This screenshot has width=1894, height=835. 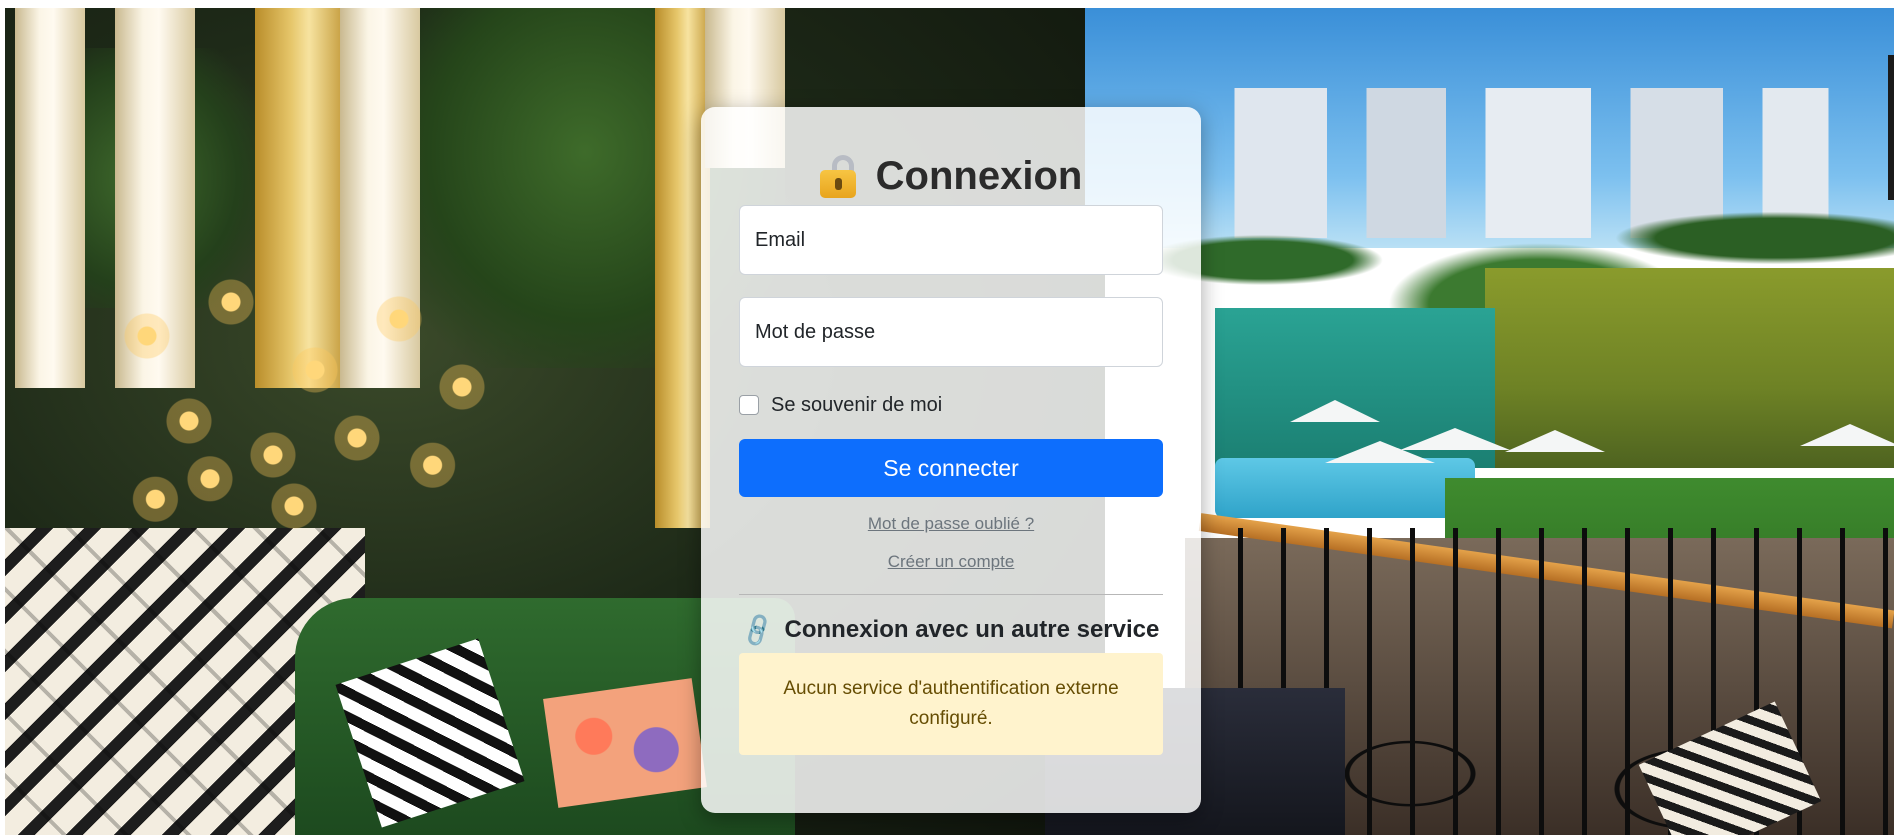 I want to click on external-login-title: Connexion avec un autre service, so click(x=972, y=629).